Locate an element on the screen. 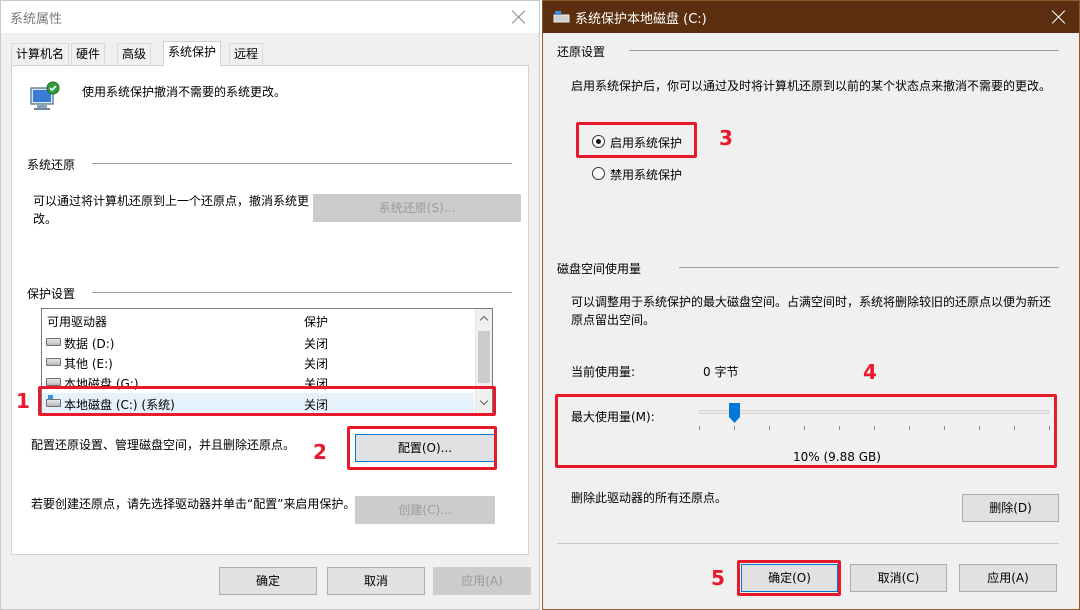 The image size is (1080, 610). current-usage-value: 0 字节 is located at coordinates (721, 372).